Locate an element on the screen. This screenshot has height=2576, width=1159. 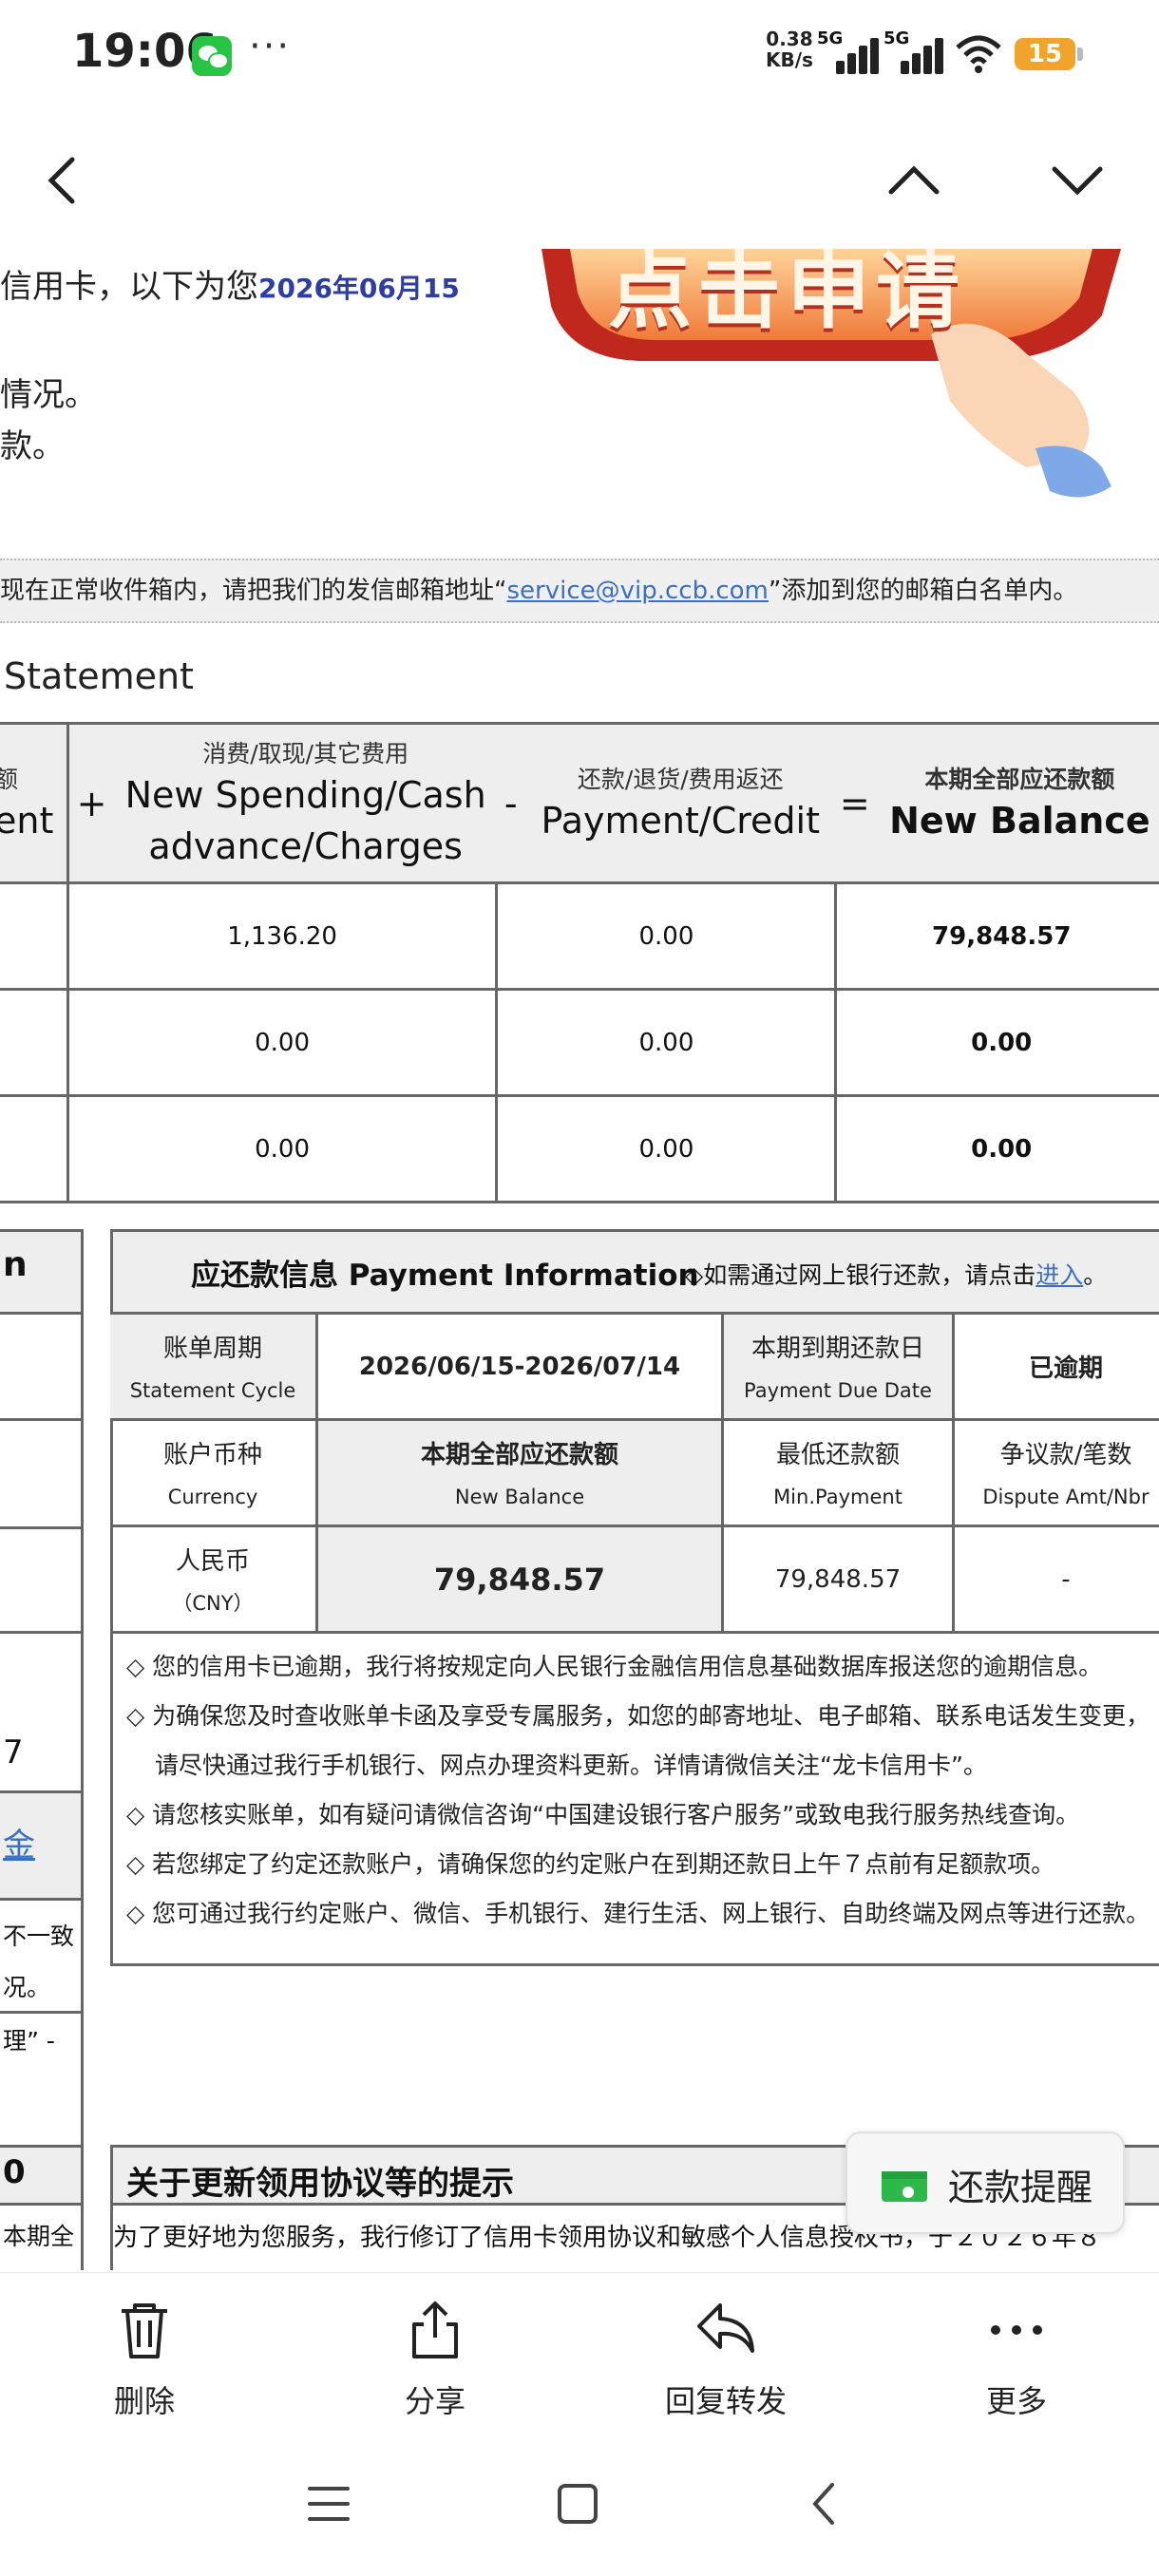
table-cell: 本期到期还款日 Payment Due Date is located at coordinates (838, 1366).